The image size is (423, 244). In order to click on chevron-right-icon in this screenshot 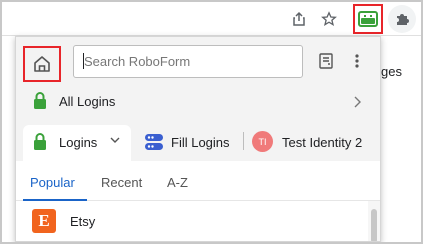, I will do `click(357, 102)`.